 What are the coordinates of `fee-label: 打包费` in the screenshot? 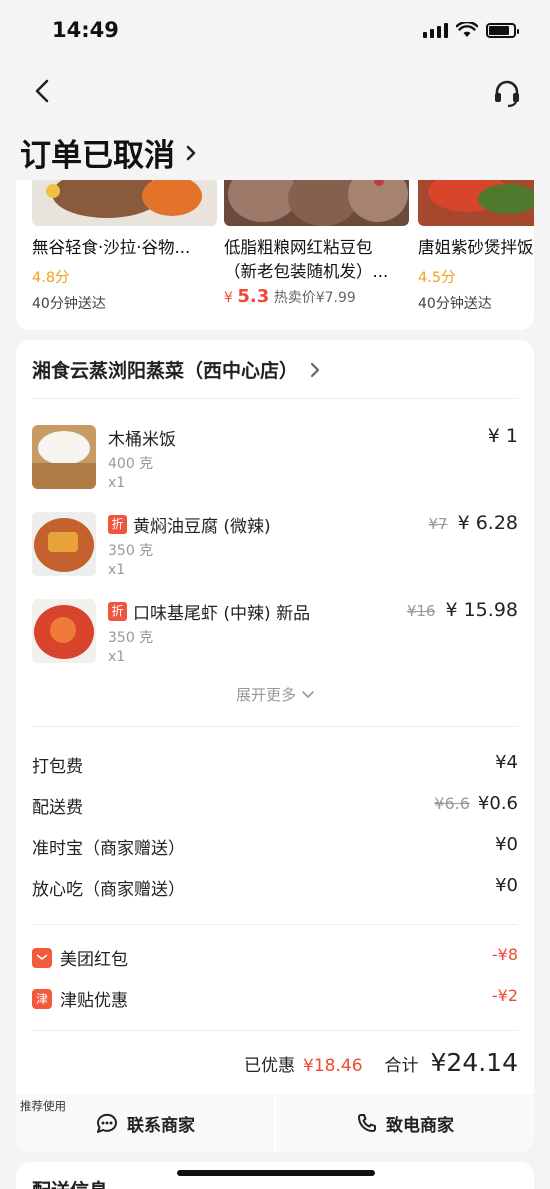 It's located at (57, 767).